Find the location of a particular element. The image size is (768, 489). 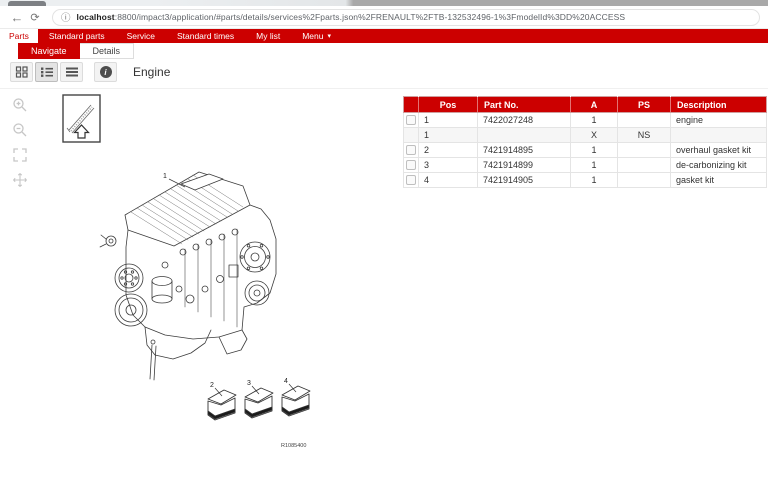

cell-pos: 3 is located at coordinates (448, 165).